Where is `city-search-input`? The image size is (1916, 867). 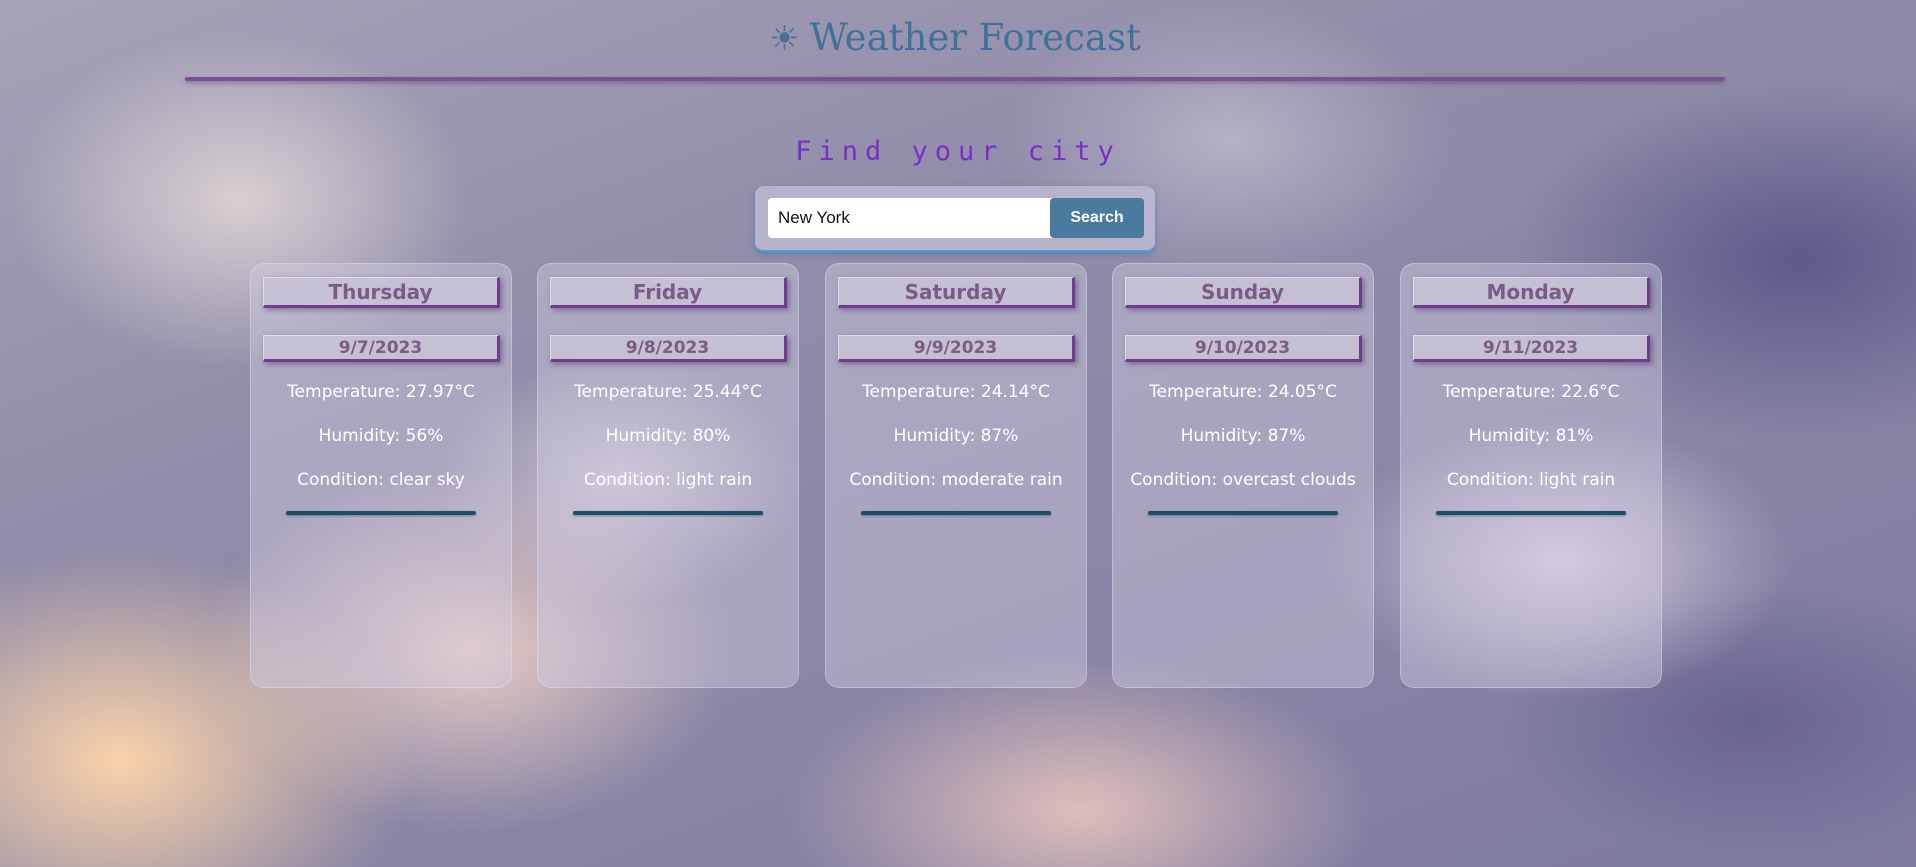 city-search-input is located at coordinates (913, 218).